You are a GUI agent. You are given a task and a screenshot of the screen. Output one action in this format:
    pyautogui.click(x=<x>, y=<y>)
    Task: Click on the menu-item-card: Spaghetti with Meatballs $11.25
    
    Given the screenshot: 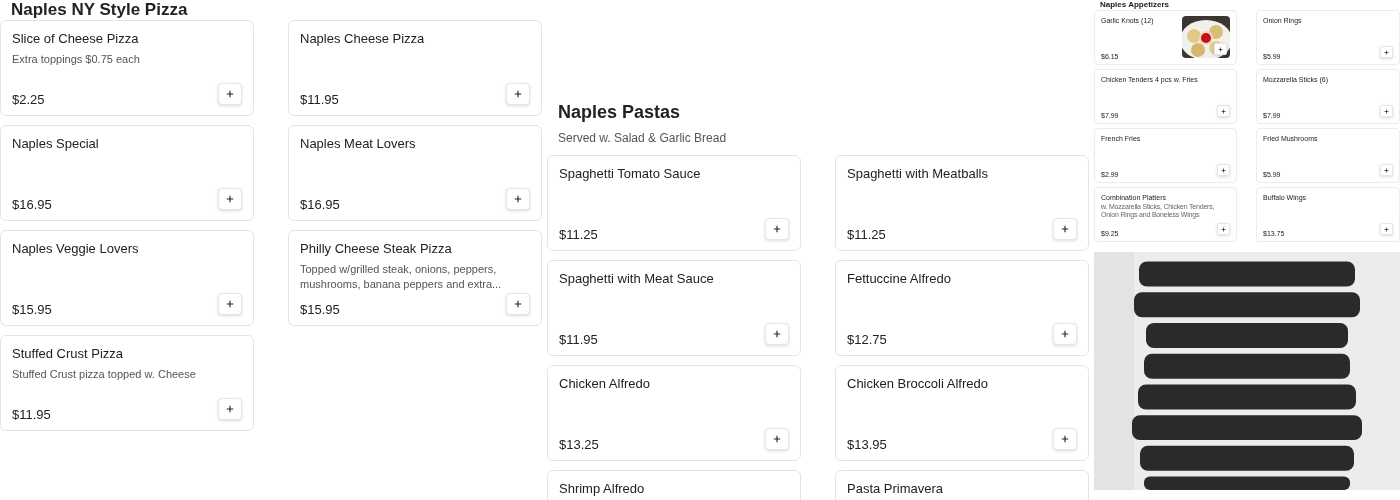 What is the action you would take?
    pyautogui.click(x=962, y=203)
    